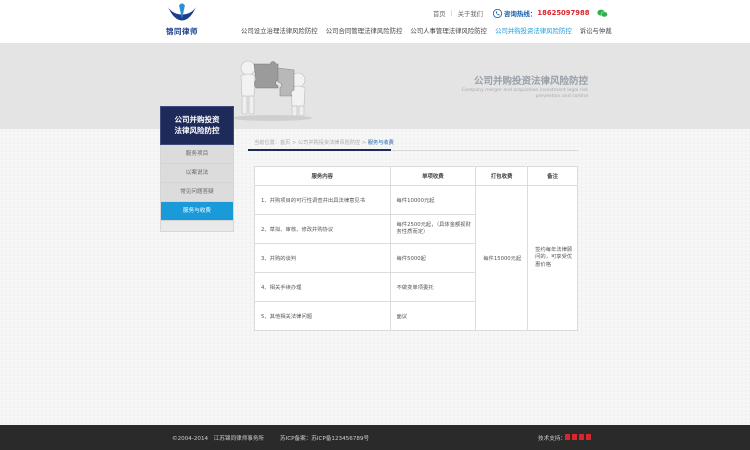  What do you see at coordinates (322, 316) in the screenshot?
I see `service-content-cell: 5、其他相关法律问题` at bounding box center [322, 316].